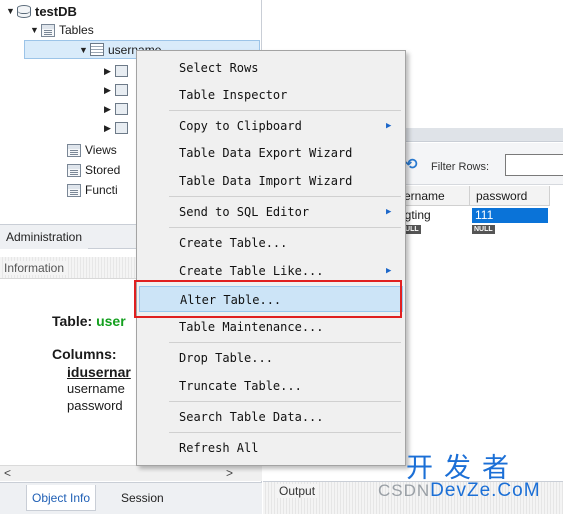 The height and width of the screenshot is (514, 563). I want to click on filter-rows-input, so click(534, 165).